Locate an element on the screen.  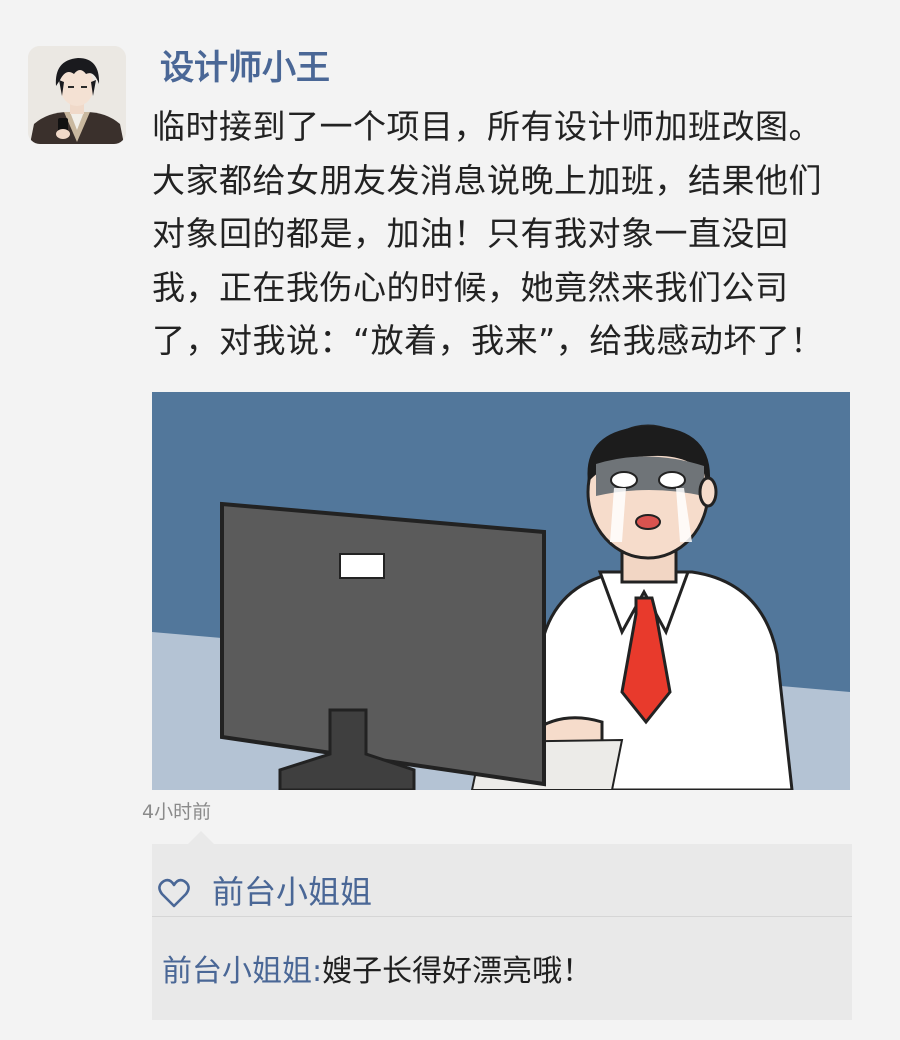
avatar is located at coordinates (77, 95).